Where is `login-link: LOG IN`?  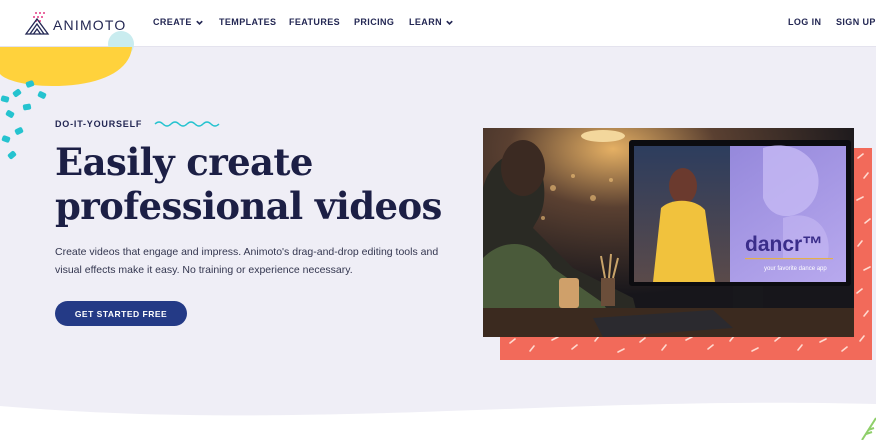
login-link: LOG IN is located at coordinates (804, 22).